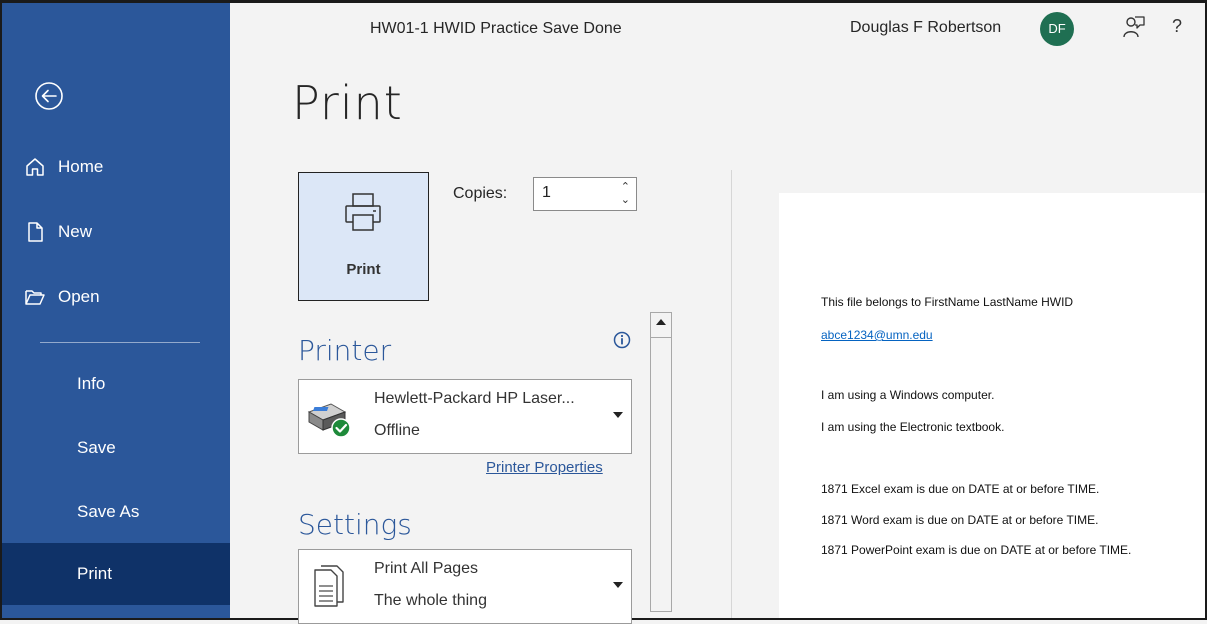 The width and height of the screenshot is (1207, 624). What do you see at coordinates (81, 166) in the screenshot?
I see `sidebar-item-label: Home` at bounding box center [81, 166].